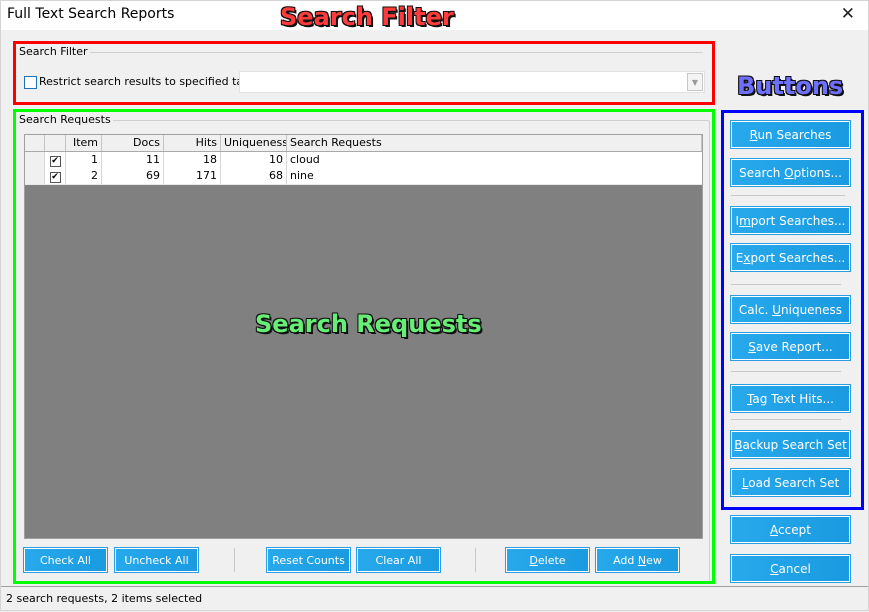 The width and height of the screenshot is (869, 612). I want to click on load-search-set-button: Load Search Set, so click(790, 482).